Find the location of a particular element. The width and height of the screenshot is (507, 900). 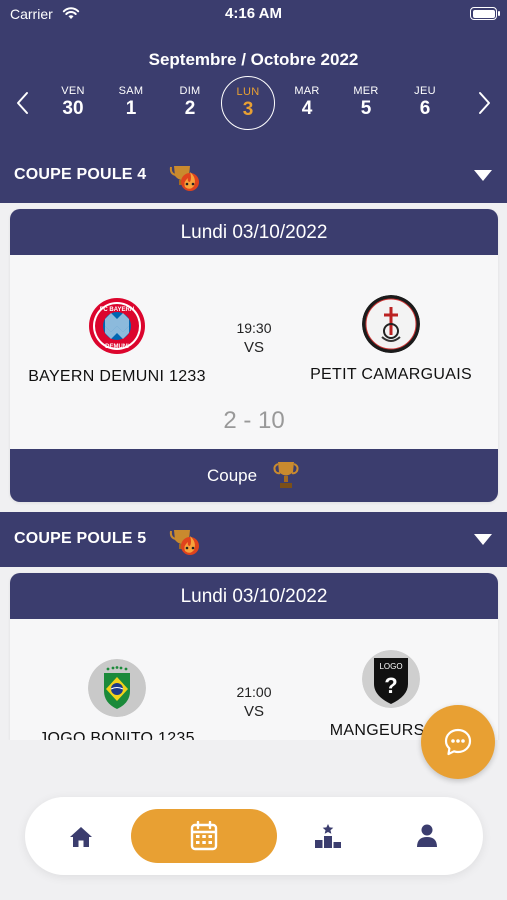

month-title: Septembre / Octobre 2022 is located at coordinates (253, 59).